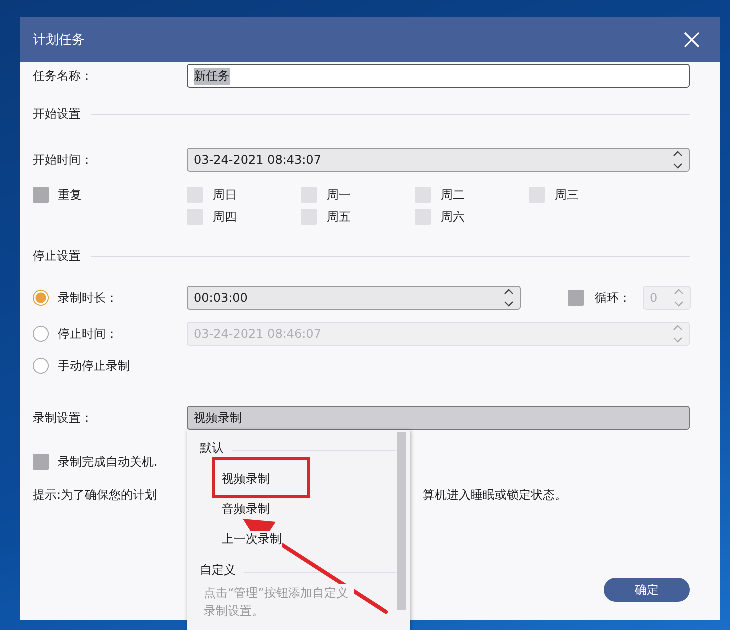 The height and width of the screenshot is (630, 730). What do you see at coordinates (63, 76) in the screenshot?
I see `field-label: 任务名称：` at bounding box center [63, 76].